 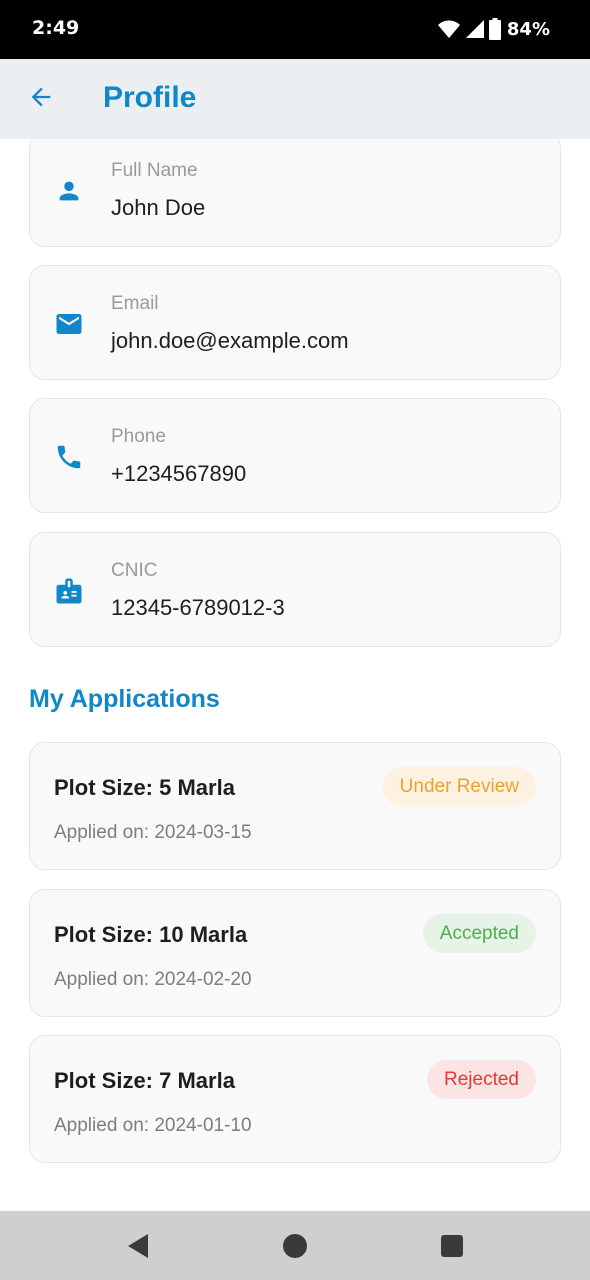 I want to click on phone-value: +1234567890, so click(x=179, y=473).